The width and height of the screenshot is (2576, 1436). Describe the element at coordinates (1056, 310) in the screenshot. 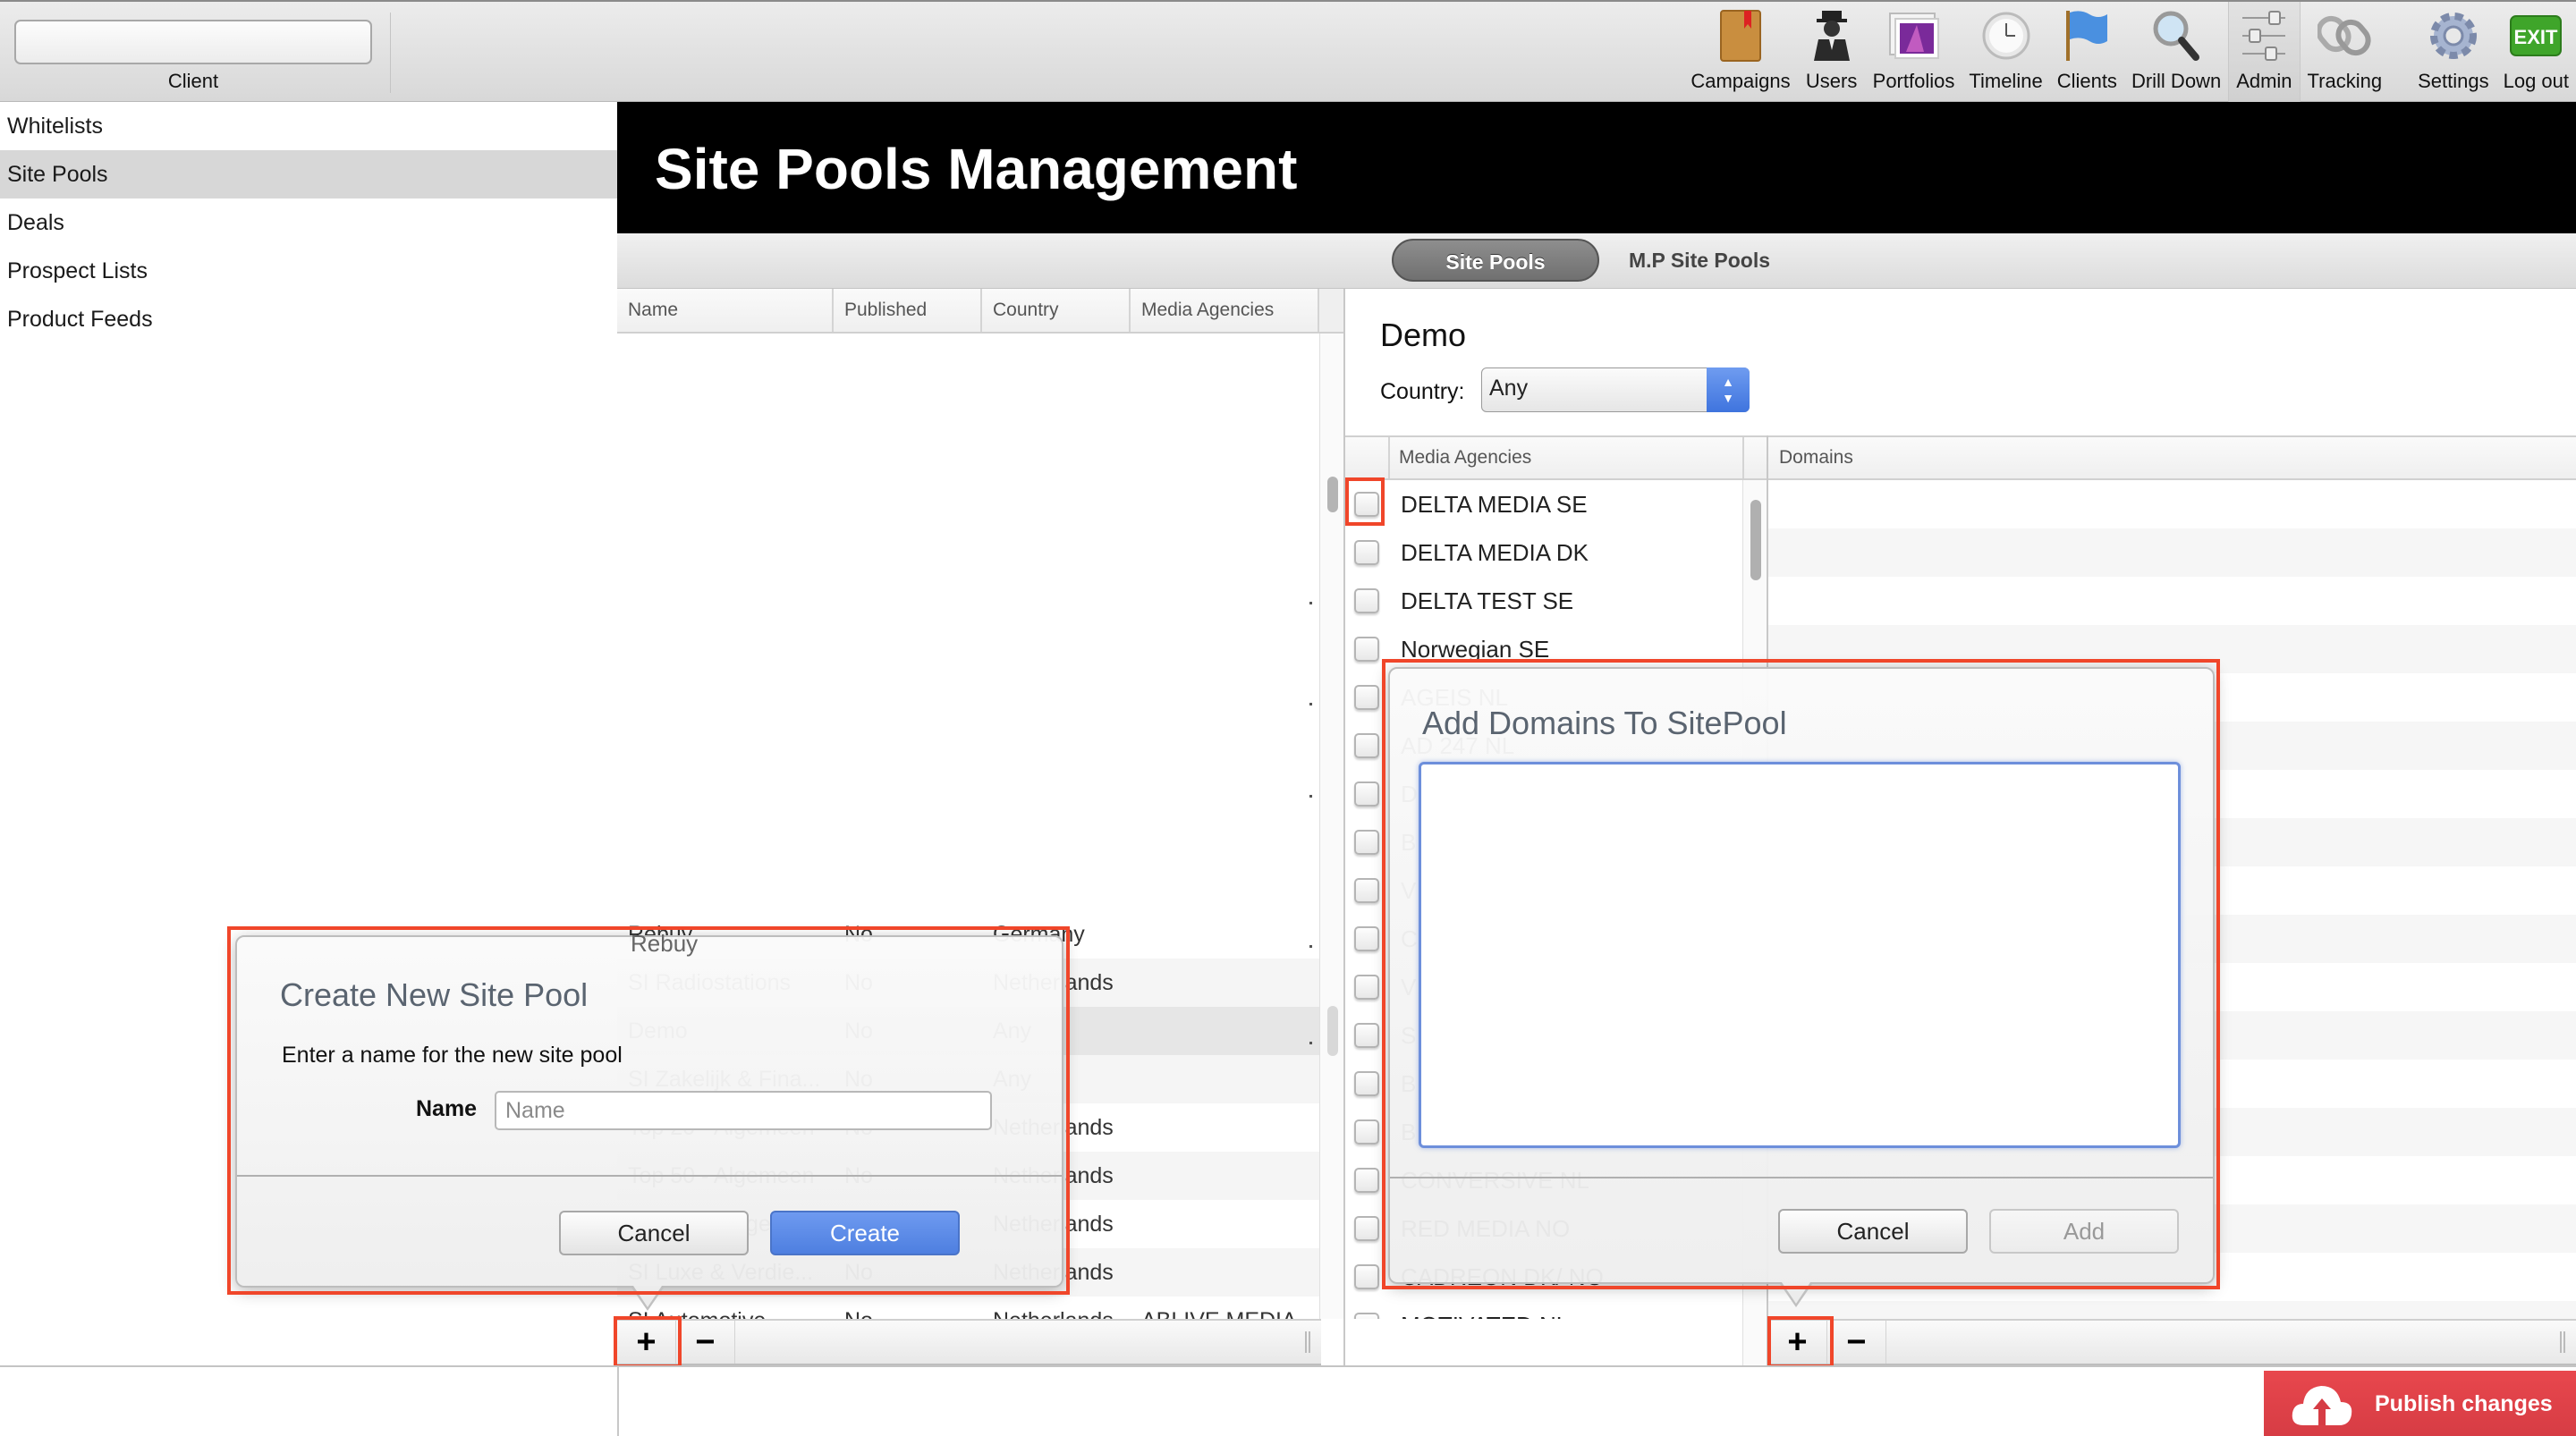

I see `column-header-country: Country` at that location.